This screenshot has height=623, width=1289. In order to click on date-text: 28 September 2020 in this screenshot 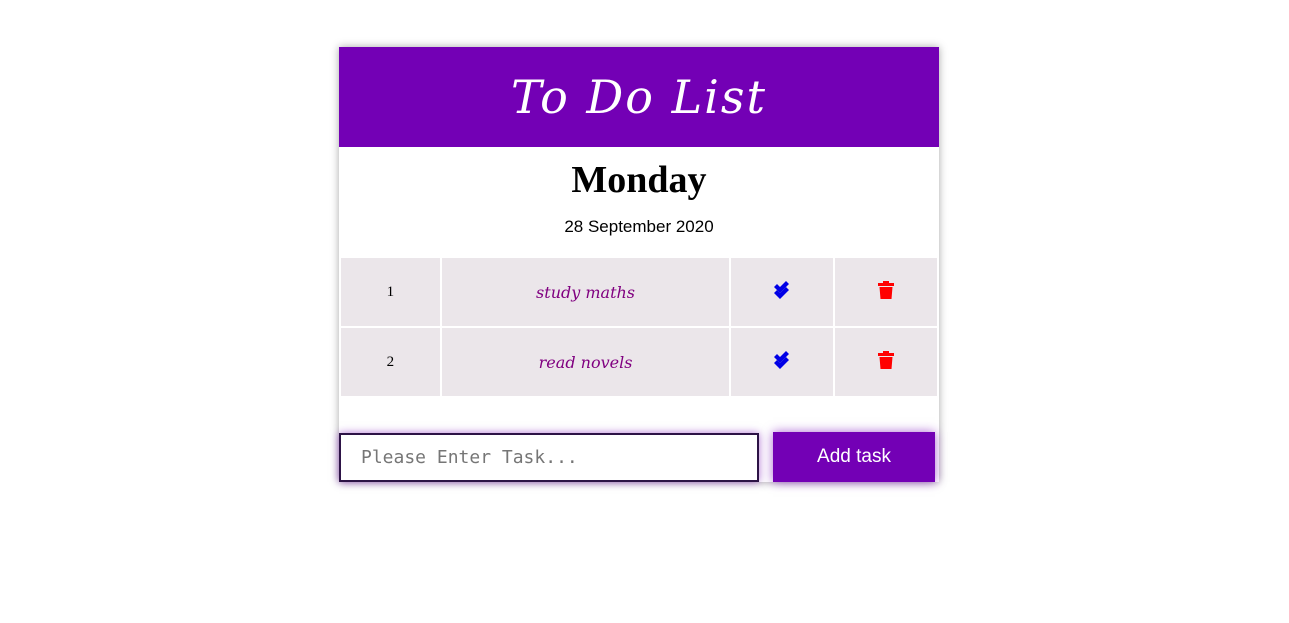, I will do `click(639, 226)`.